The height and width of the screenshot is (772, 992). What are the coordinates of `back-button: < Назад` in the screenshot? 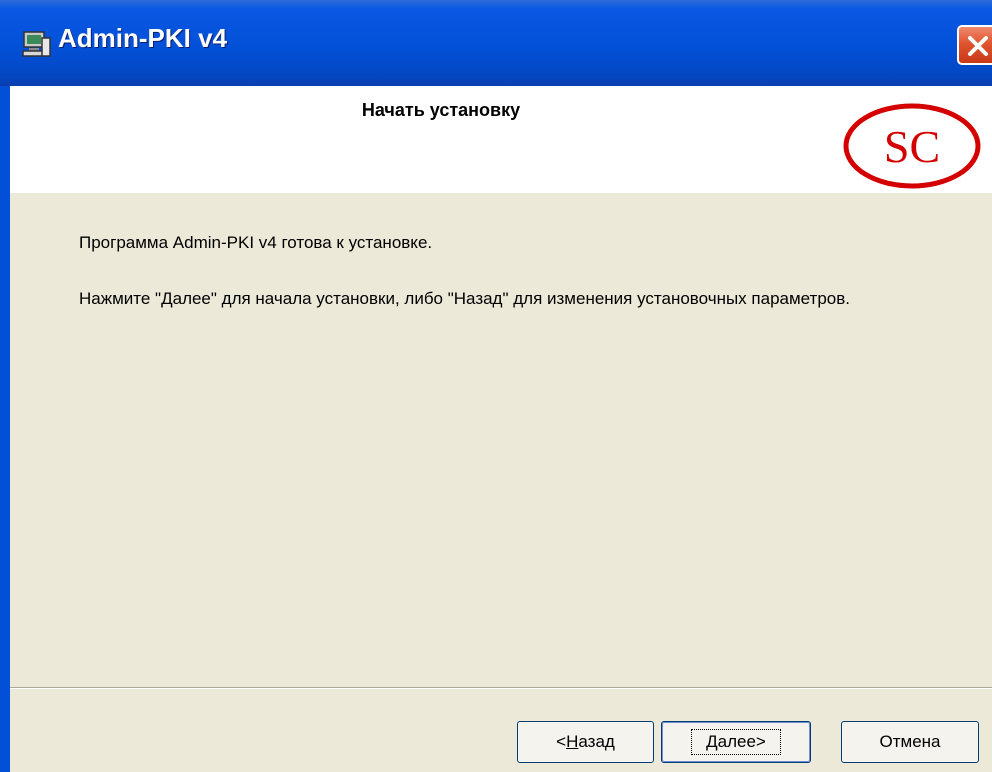 It's located at (585, 742).